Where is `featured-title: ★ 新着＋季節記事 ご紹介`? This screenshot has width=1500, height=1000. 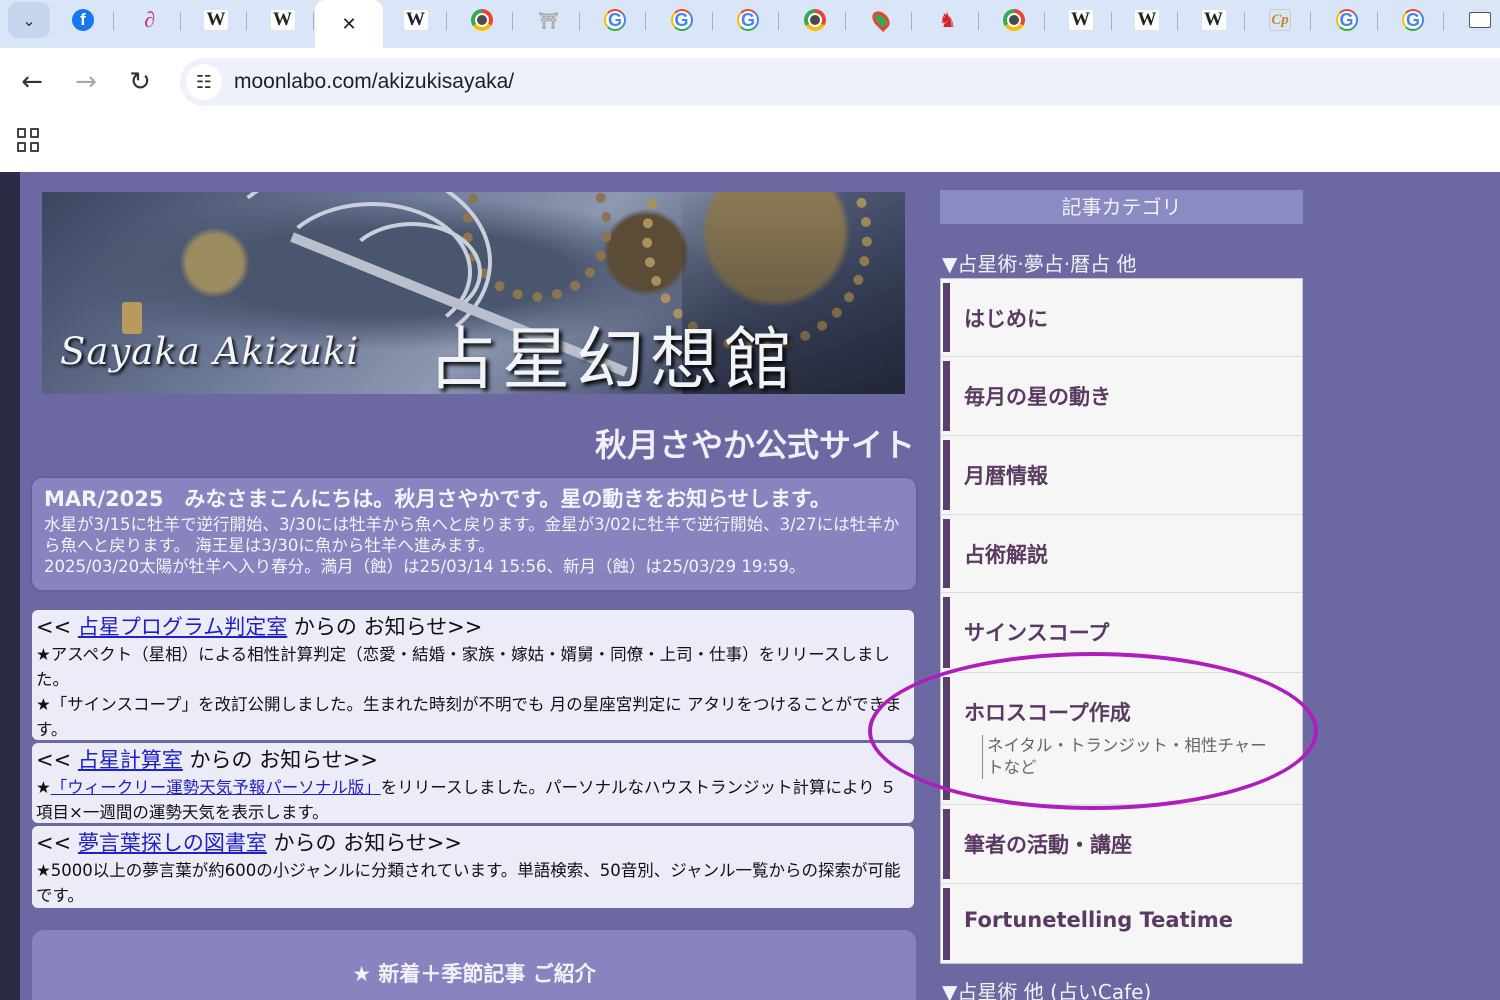
featured-title: ★ 新着＋季節記事 ご紹介 is located at coordinates (474, 974).